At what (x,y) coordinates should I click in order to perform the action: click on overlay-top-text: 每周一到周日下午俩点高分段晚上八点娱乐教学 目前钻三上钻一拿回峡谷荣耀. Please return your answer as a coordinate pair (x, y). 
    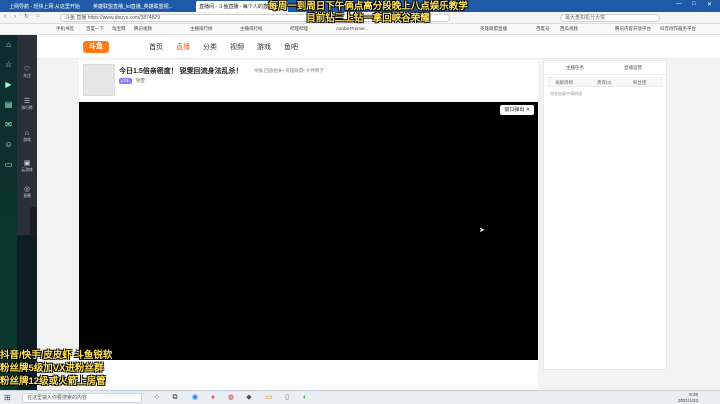
    Looking at the image, I should click on (368, 13).